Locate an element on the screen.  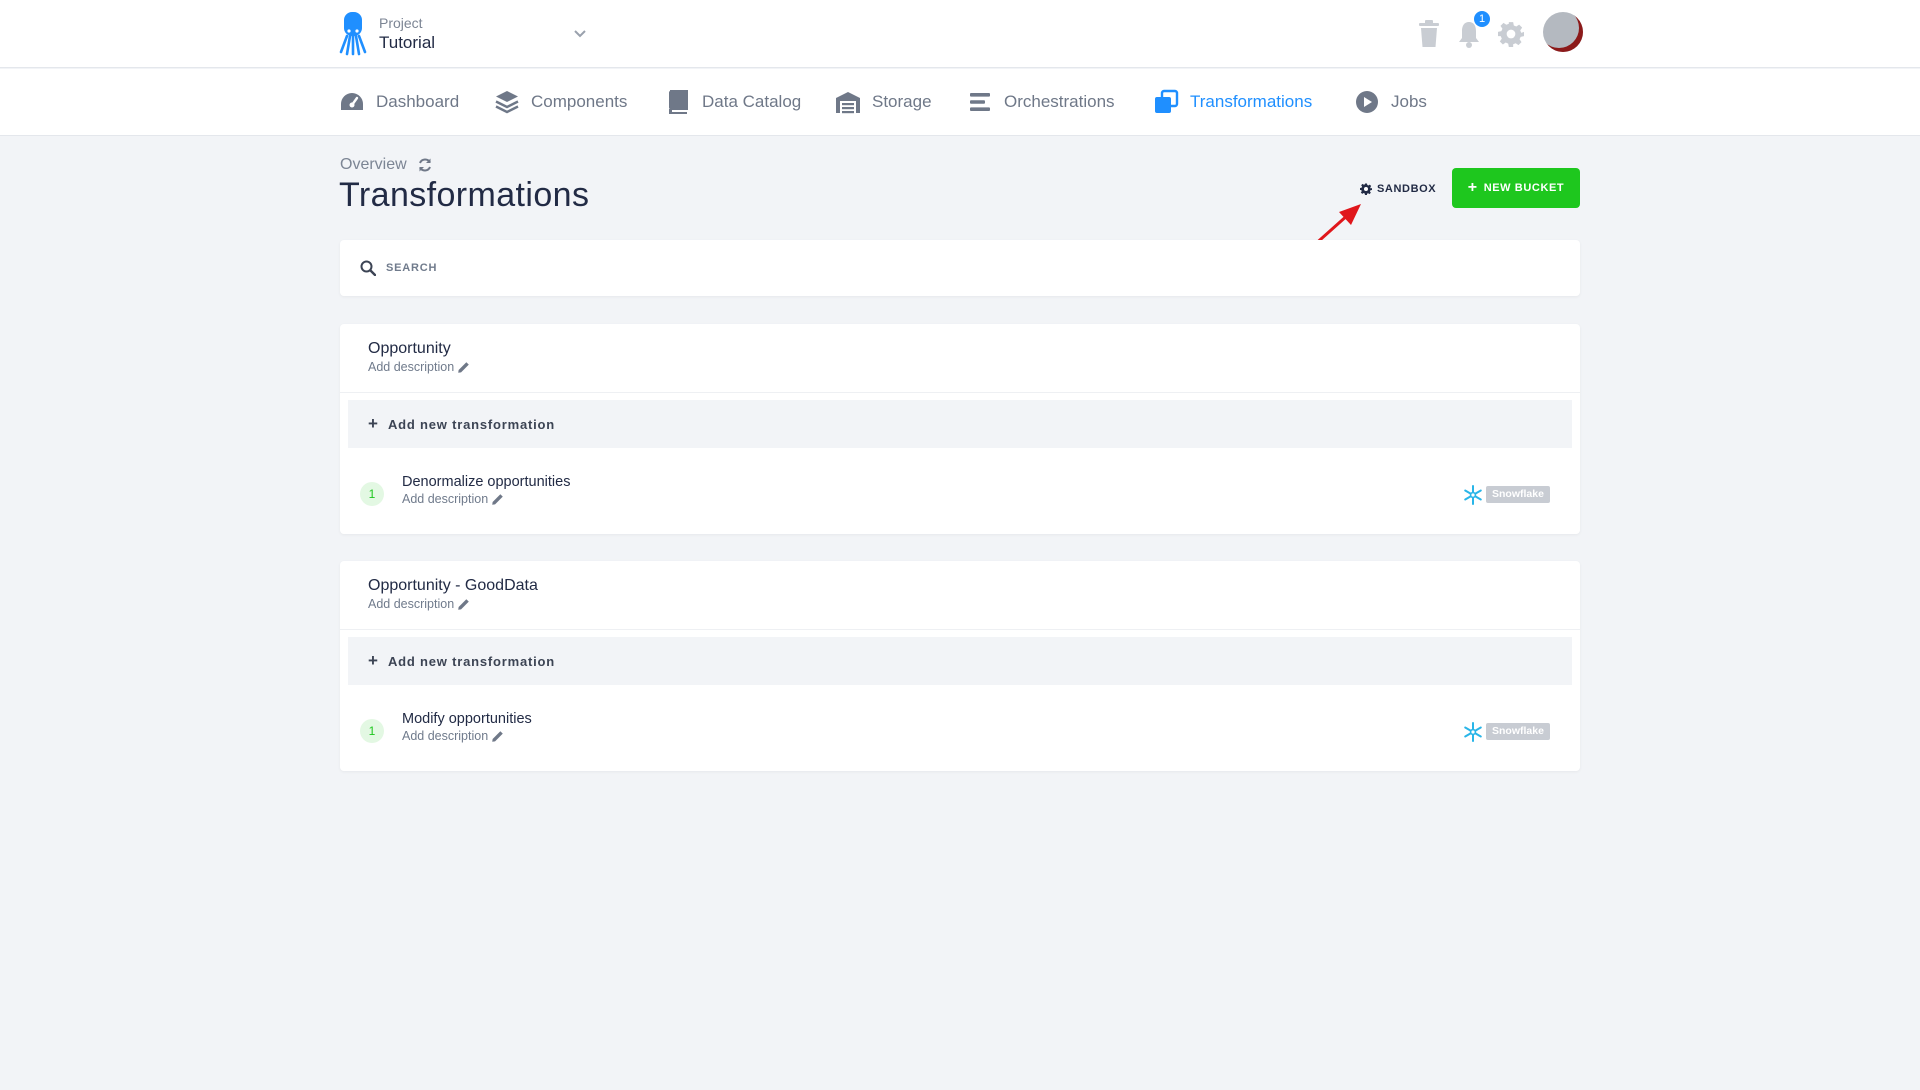
project-switcher: Project Tutorial is located at coordinates (386, 34).